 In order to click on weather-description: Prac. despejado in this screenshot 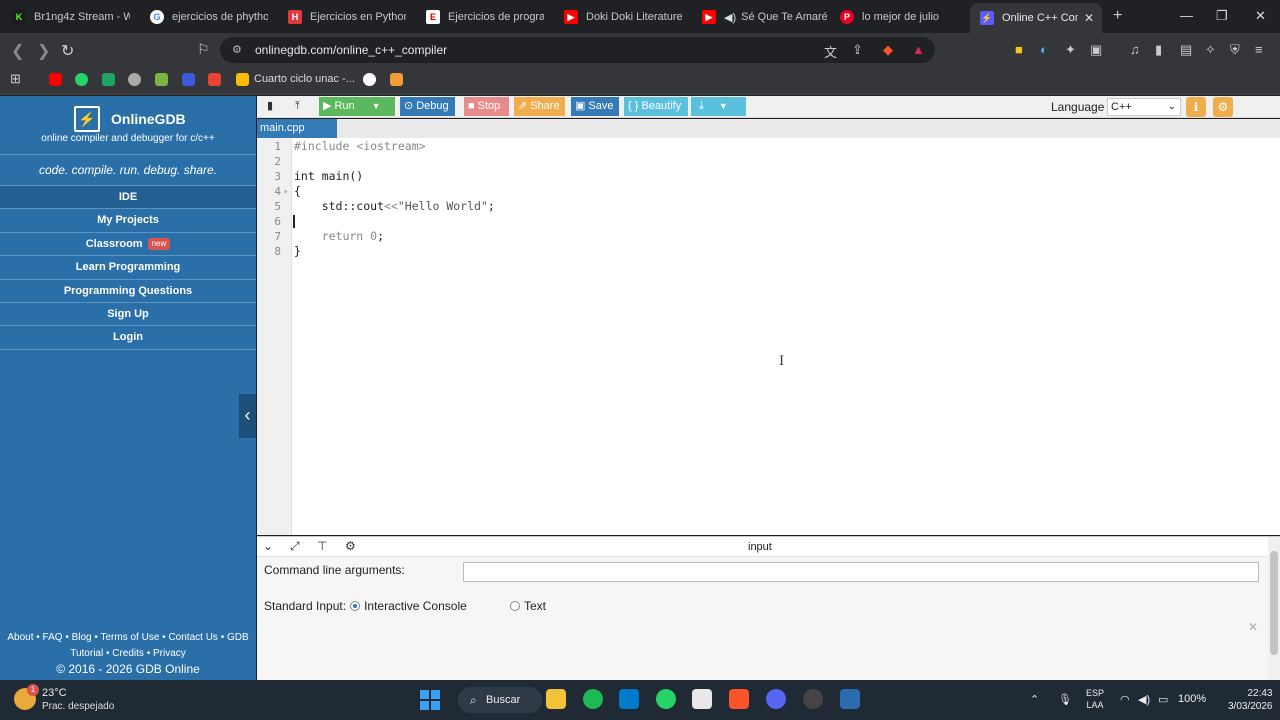, I will do `click(78, 706)`.